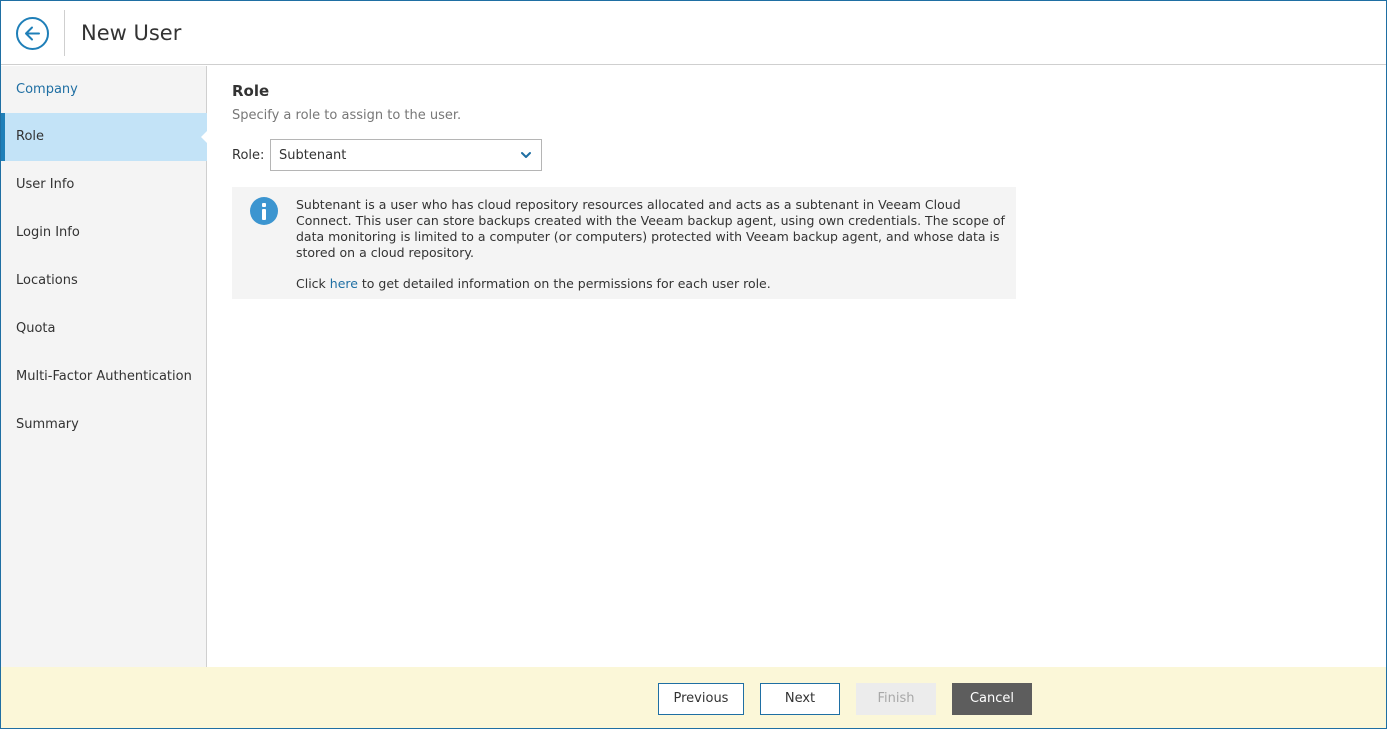  I want to click on sidebar-item-mfa: Multi-Factor Authentication, so click(104, 377).